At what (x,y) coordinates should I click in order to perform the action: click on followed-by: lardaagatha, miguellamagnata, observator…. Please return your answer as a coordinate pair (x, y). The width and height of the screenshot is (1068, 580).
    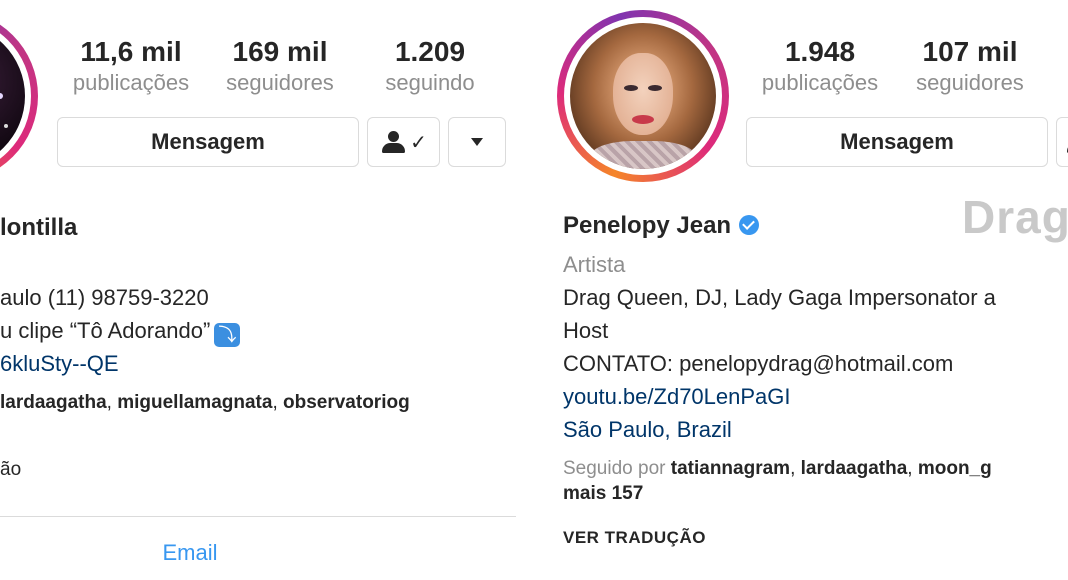
    Looking at the image, I should click on (205, 403).